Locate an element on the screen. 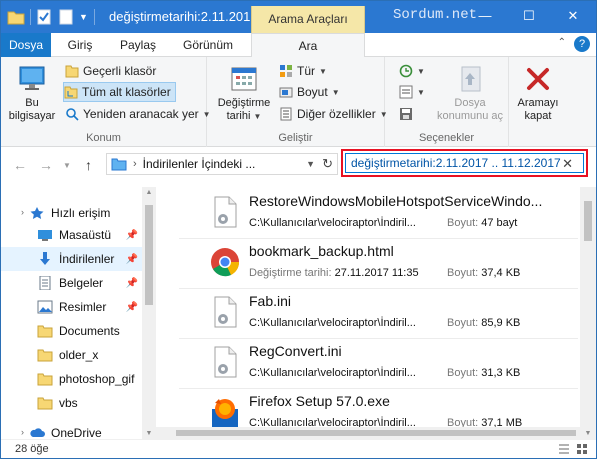 Image resolution: width=597 pixels, height=459 pixels. nav-item-quick-access: Hızlı erişim is located at coordinates (71, 213).